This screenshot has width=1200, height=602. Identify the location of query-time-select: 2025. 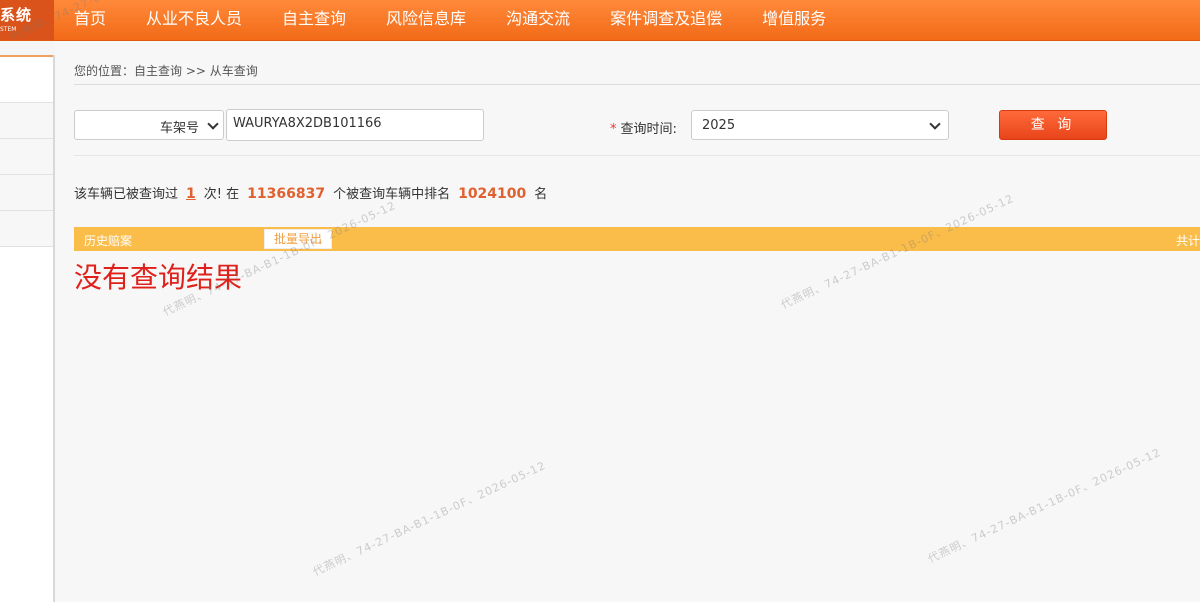
(820, 125).